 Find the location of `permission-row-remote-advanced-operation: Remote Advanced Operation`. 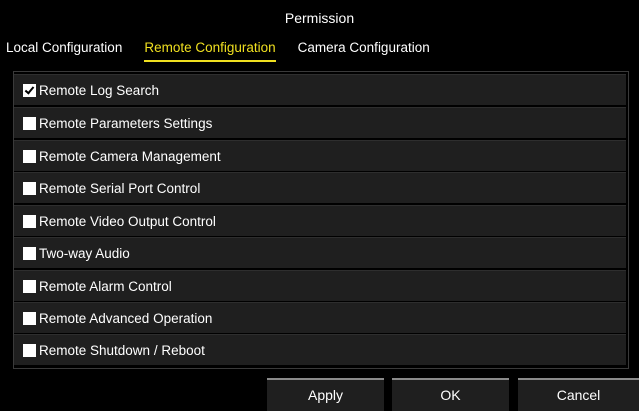

permission-row-remote-advanced-operation: Remote Advanced Operation is located at coordinates (320, 317).